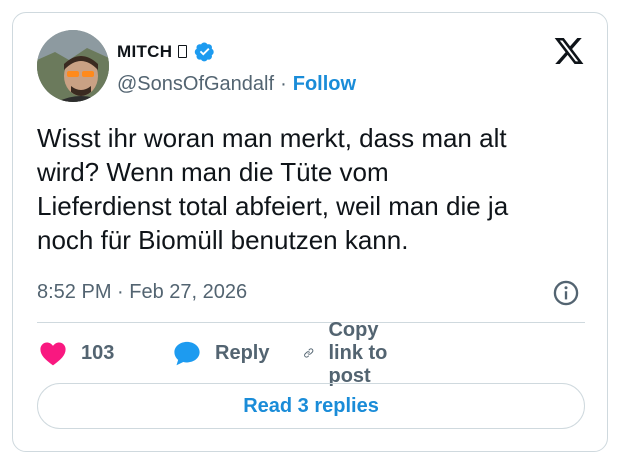  What do you see at coordinates (311, 406) in the screenshot?
I see `read-replies-button: Read 3 replies` at bounding box center [311, 406].